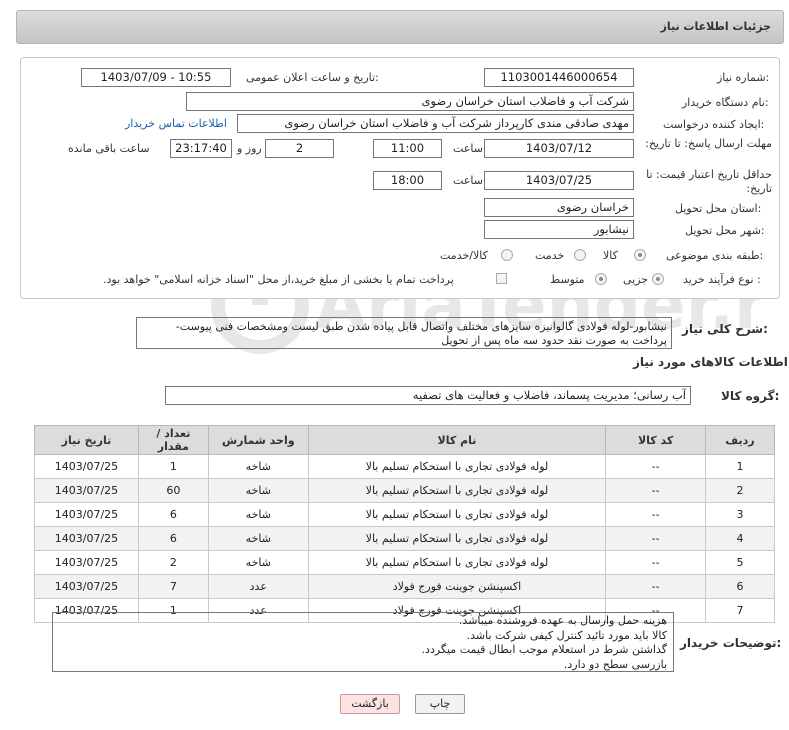 The image size is (789, 730). Describe the element at coordinates (258, 440) in the screenshot. I see `col-unit: واحد شمارش` at that location.